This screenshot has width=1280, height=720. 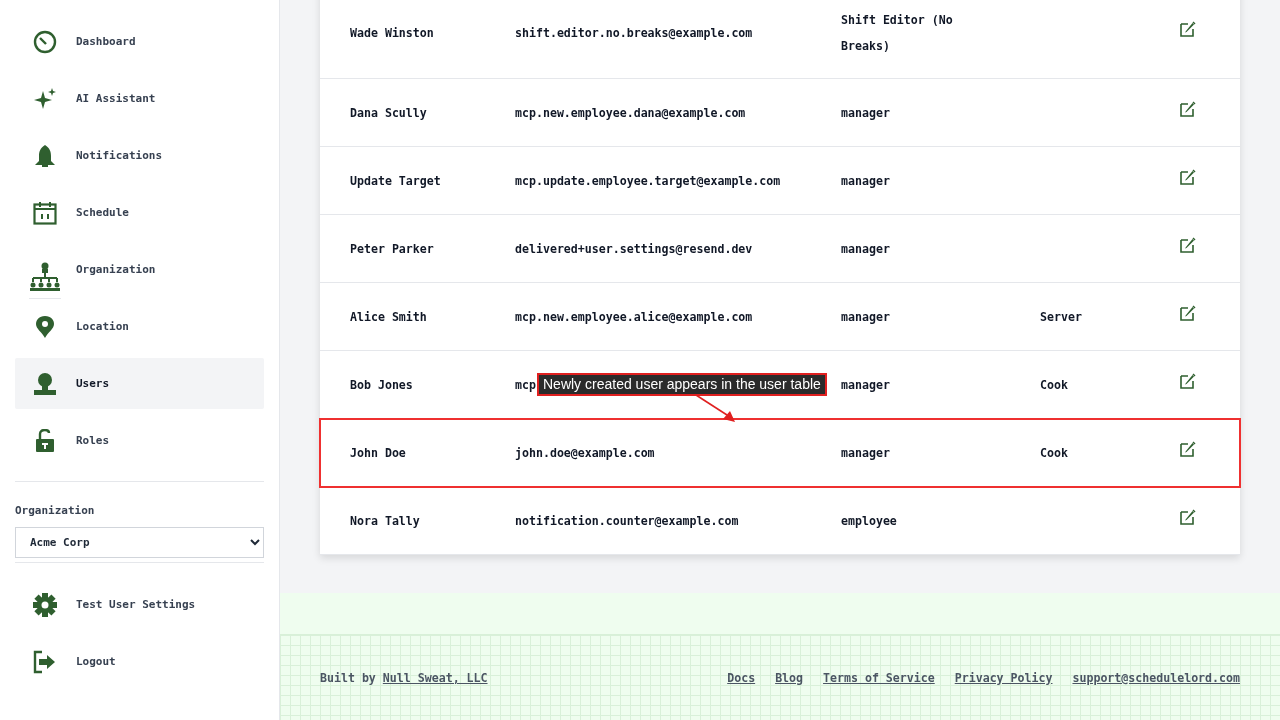 What do you see at coordinates (627, 520) in the screenshot?
I see `table-cell: notification.counter@example.com` at bounding box center [627, 520].